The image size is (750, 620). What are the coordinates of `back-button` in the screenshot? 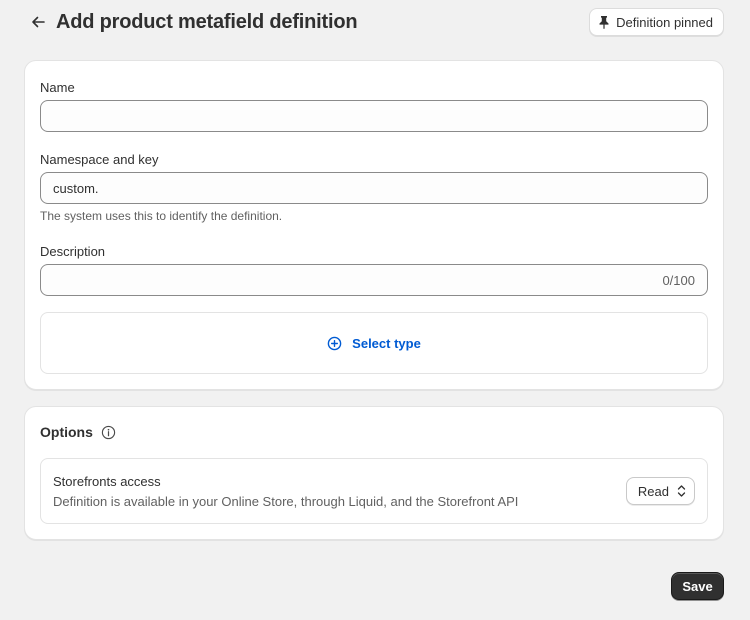 It's located at (38, 22).